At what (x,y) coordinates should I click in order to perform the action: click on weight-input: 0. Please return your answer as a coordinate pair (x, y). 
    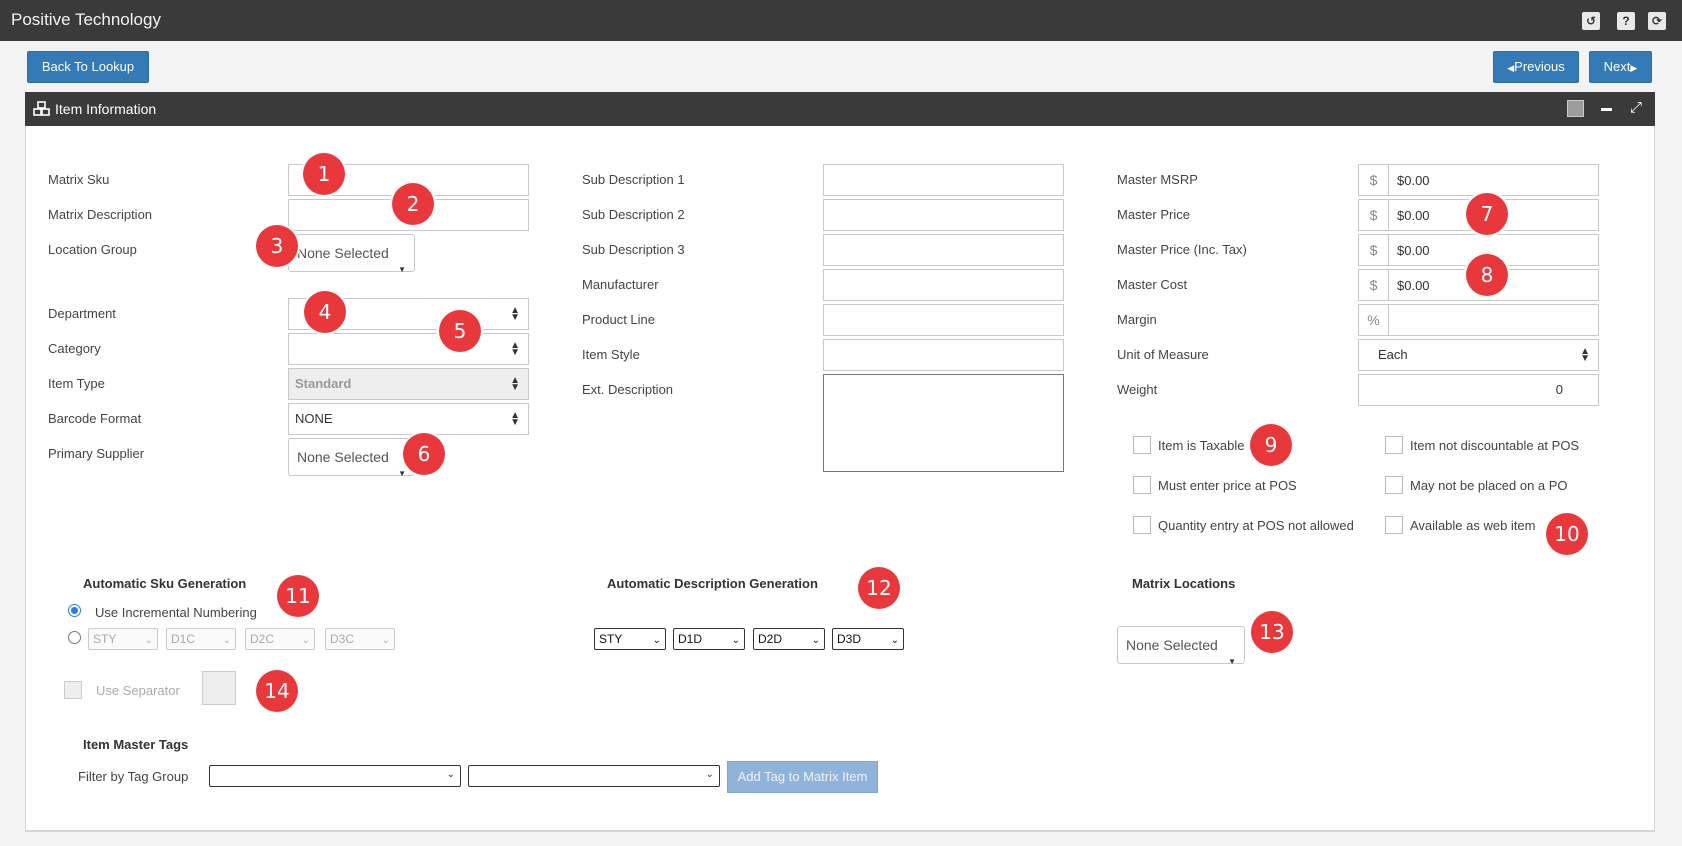
    Looking at the image, I should click on (1478, 390).